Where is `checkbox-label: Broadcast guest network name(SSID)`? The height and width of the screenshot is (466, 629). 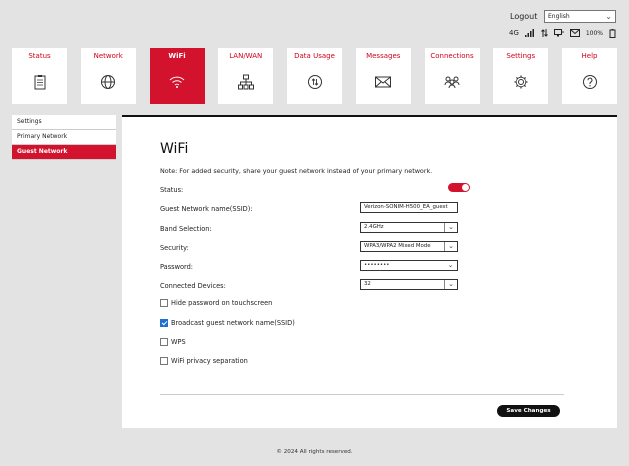
checkbox-label: Broadcast guest network name(SSID) is located at coordinates (233, 323).